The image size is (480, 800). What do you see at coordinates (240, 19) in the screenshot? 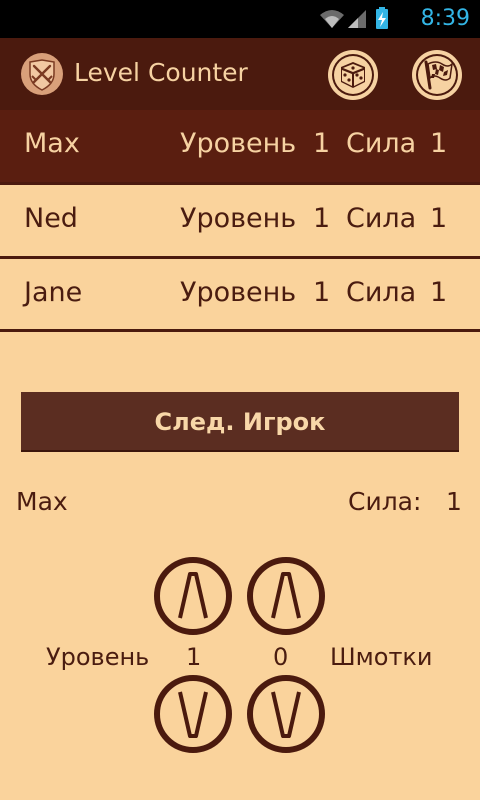
I see `status-bar: 8:39` at bounding box center [240, 19].